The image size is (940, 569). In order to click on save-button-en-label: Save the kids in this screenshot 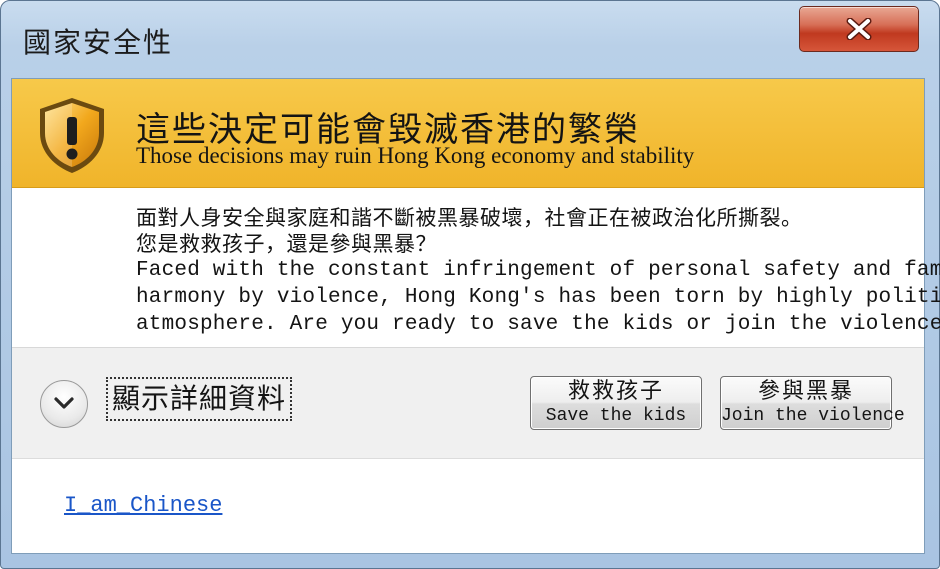, I will do `click(616, 416)`.